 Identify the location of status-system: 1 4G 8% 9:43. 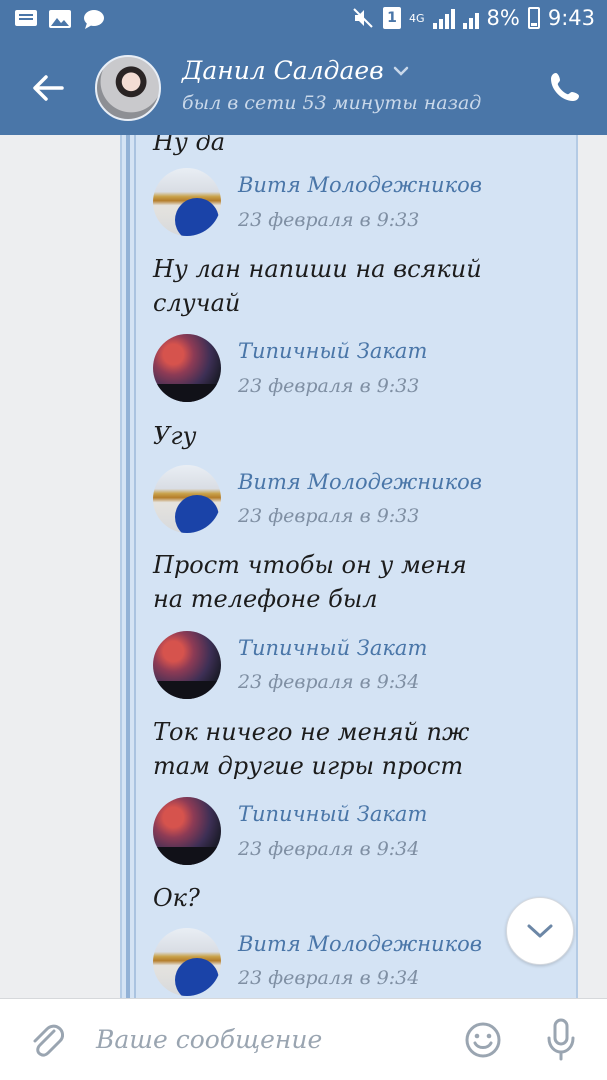
(473, 18).